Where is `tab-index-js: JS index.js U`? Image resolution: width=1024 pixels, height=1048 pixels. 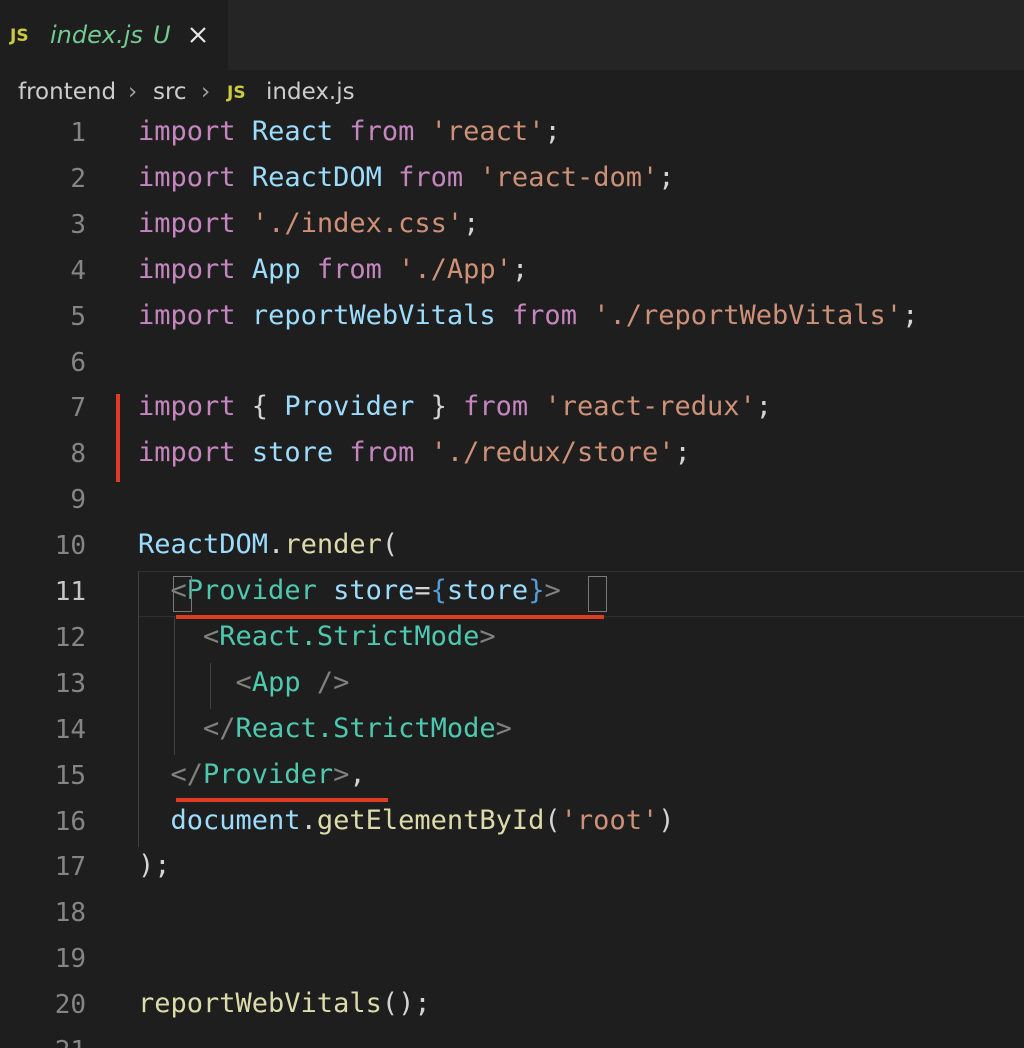 tab-index-js: JS index.js U is located at coordinates (114, 35).